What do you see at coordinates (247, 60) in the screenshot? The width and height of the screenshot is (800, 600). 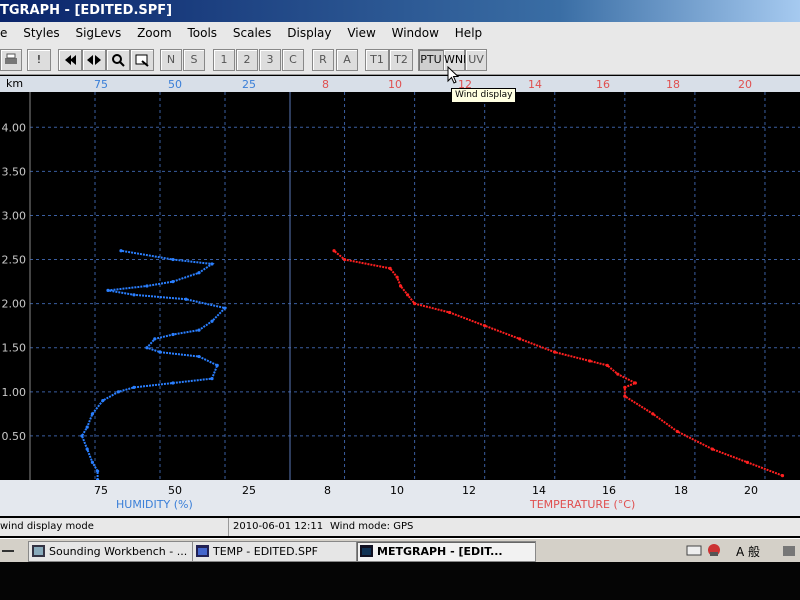 I see `level-2-button: 2` at bounding box center [247, 60].